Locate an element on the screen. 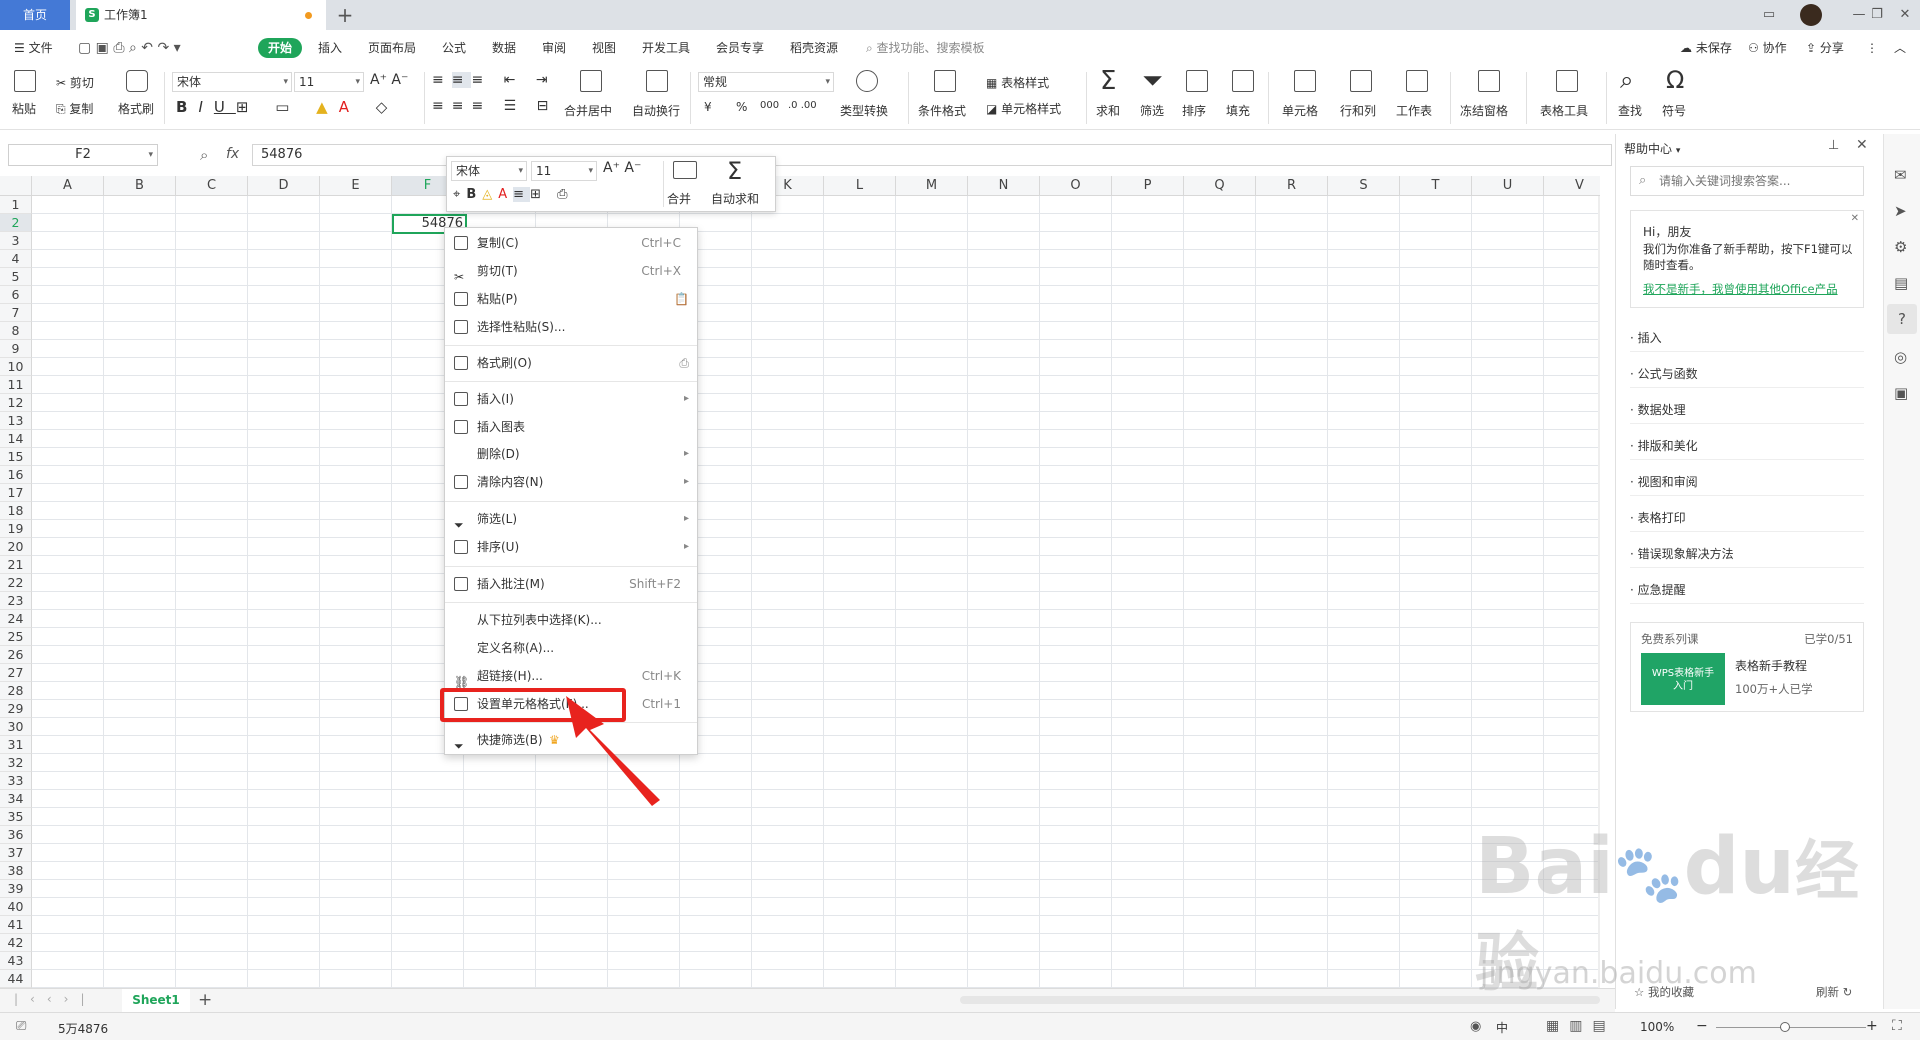 The image size is (1920, 1040). menu-view: 视图 is located at coordinates (604, 48).